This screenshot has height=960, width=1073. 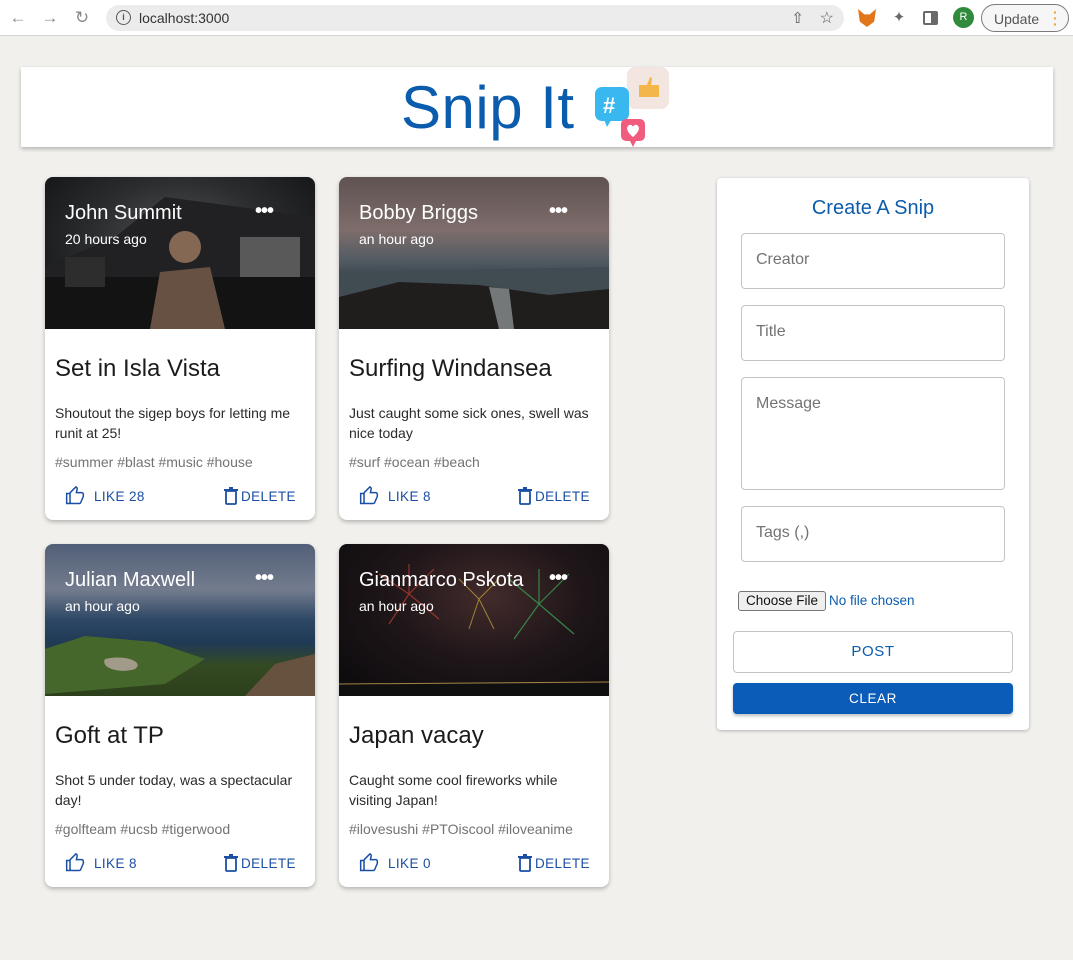 I want to click on app-header: Snip It #, so click(x=537, y=107).